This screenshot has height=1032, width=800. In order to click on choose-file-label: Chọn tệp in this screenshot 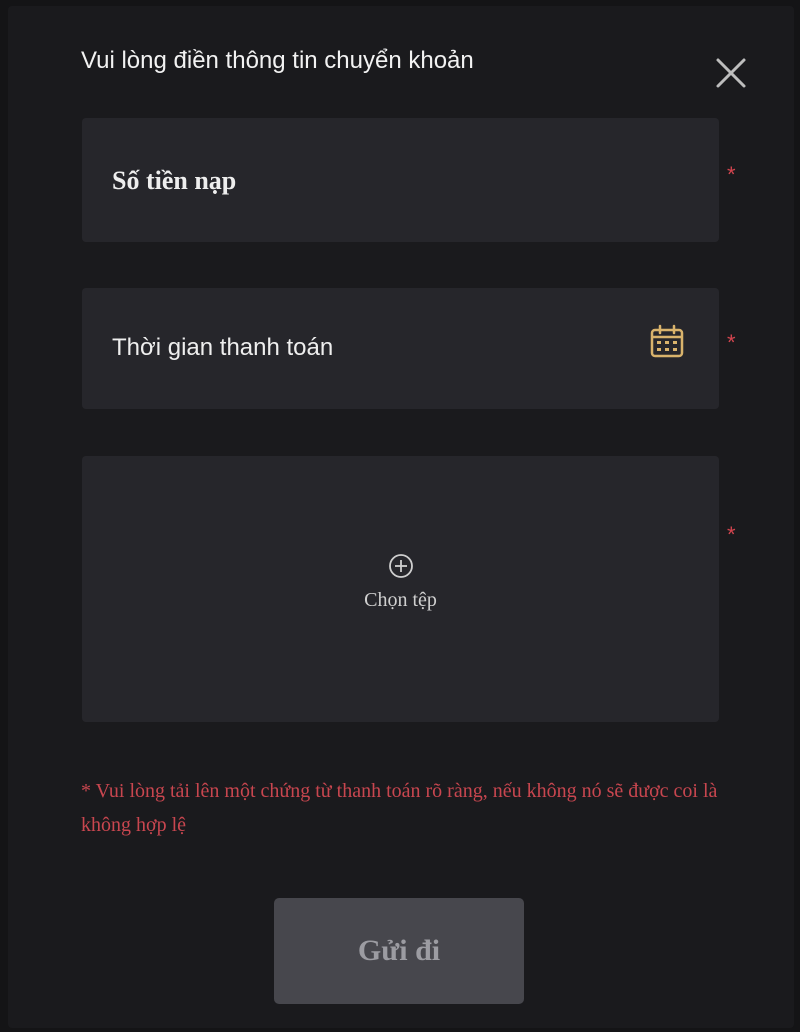, I will do `click(400, 600)`.